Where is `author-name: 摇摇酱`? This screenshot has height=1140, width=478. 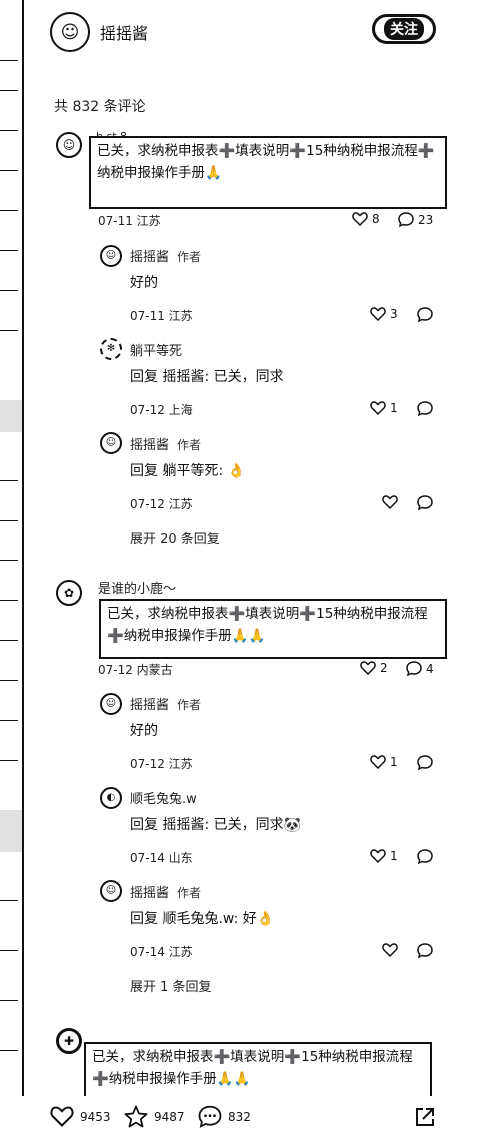
author-name: 摇摇酱 is located at coordinates (124, 32).